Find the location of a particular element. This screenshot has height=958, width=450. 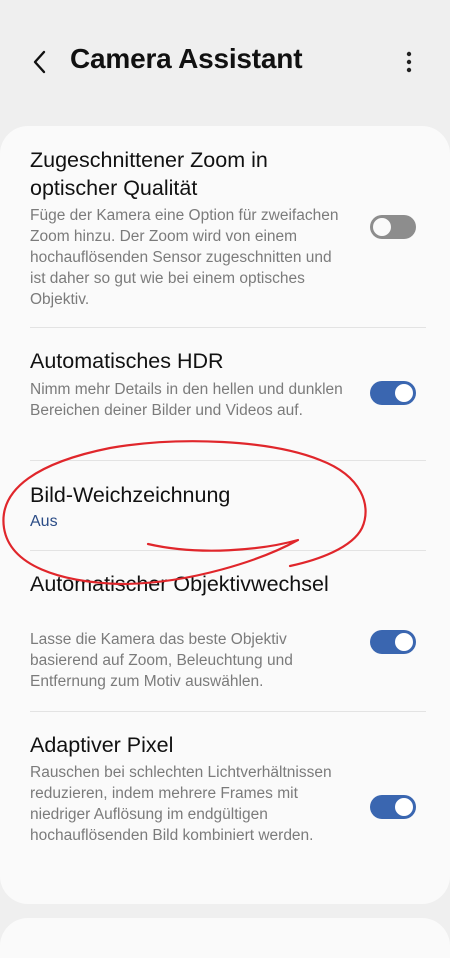

setting-row-image-blur: Bild-Weichzeichnung Aus is located at coordinates (225, 505).